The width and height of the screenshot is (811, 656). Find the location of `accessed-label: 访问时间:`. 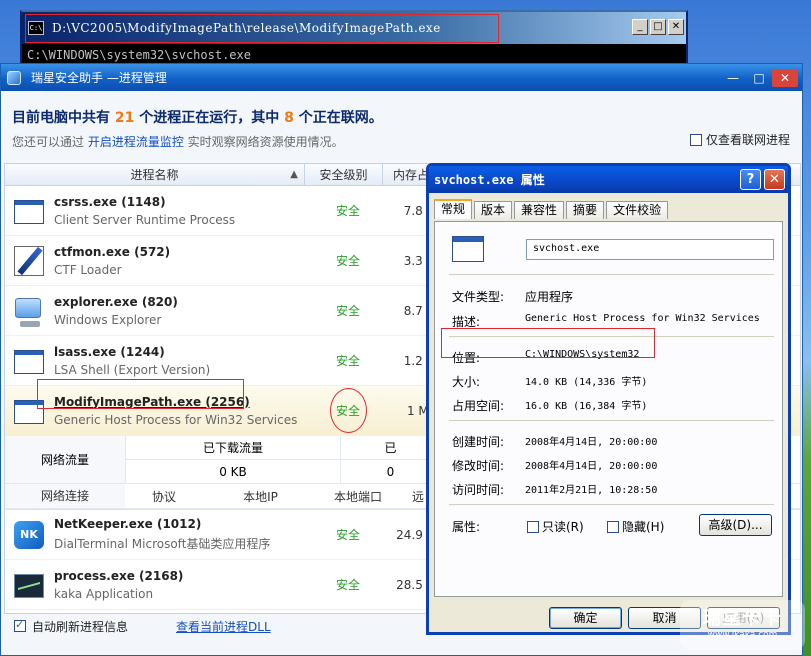

accessed-label: 访问时间: is located at coordinates (478, 490).